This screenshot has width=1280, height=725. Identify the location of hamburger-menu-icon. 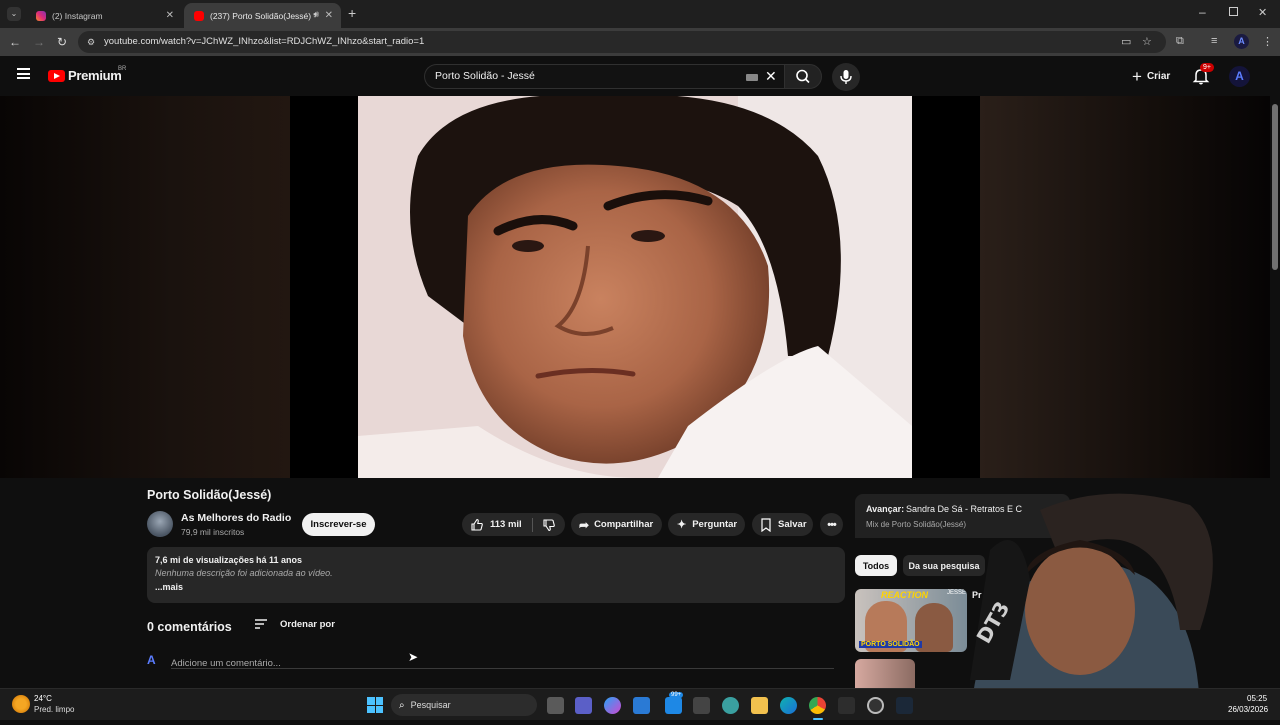
(23, 73).